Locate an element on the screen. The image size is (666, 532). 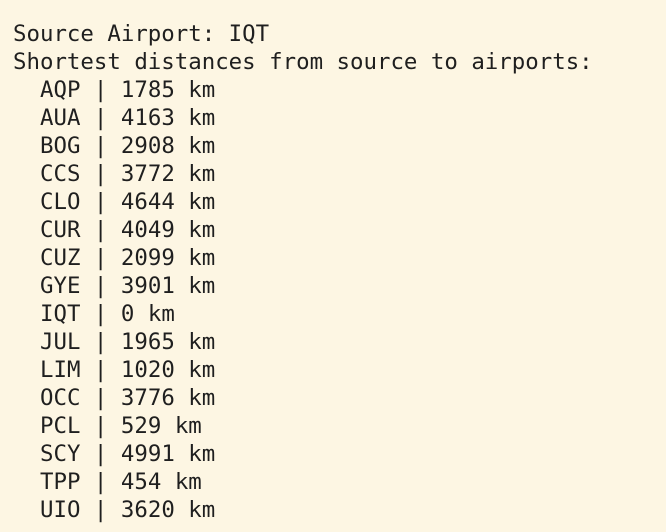
distance-value: 4644 km is located at coordinates (168, 202).